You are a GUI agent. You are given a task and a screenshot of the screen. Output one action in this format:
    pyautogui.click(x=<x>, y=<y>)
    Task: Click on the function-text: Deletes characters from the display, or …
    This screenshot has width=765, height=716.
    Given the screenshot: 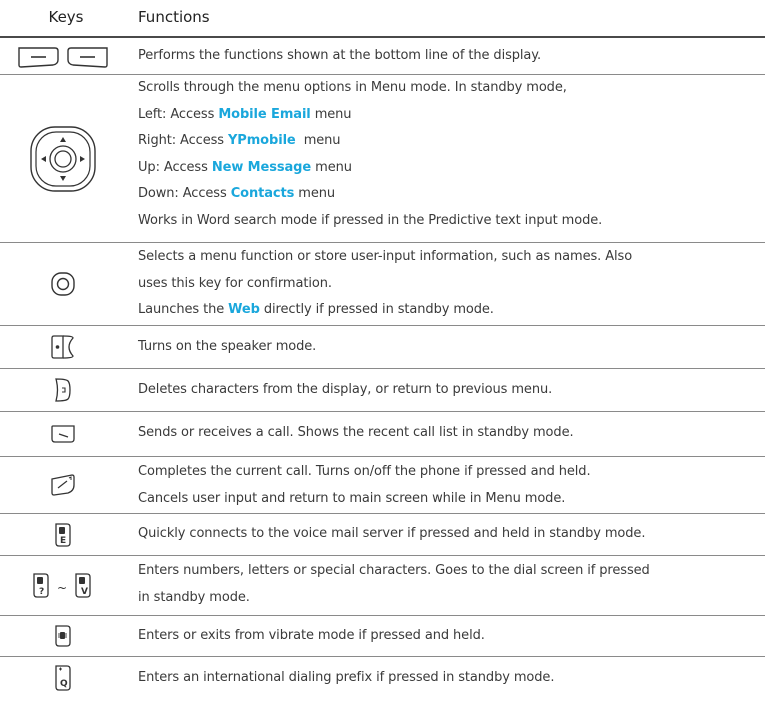 What is the action you would take?
    pyautogui.click(x=345, y=389)
    